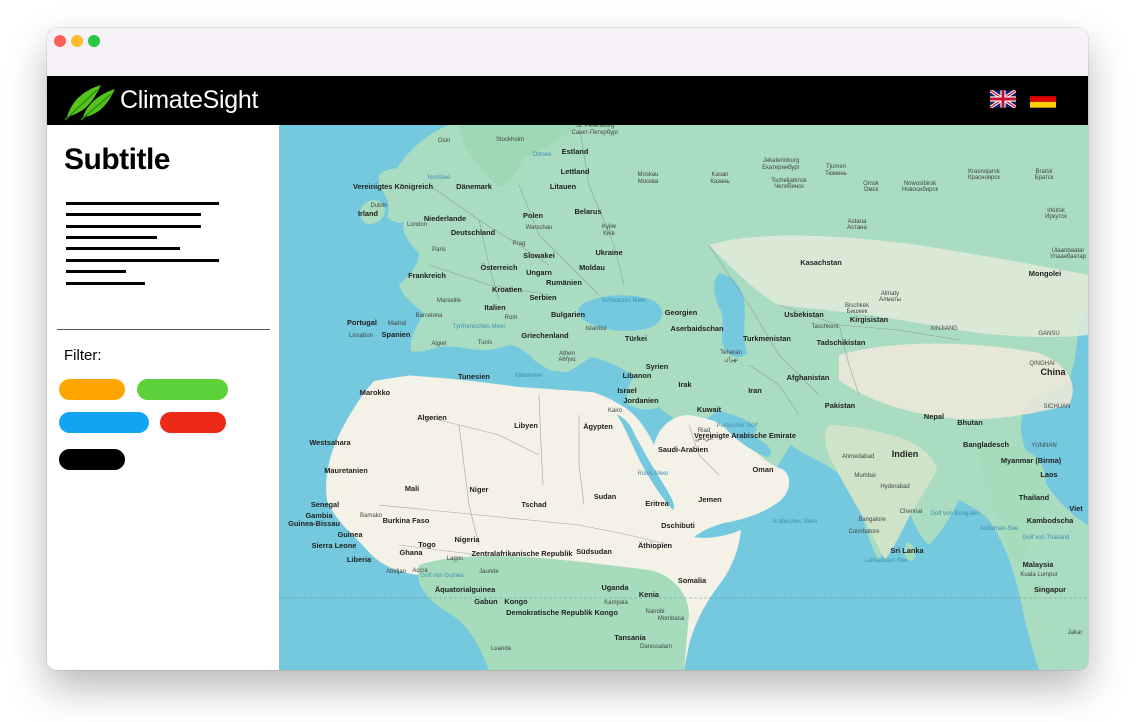  What do you see at coordinates (519, 244) in the screenshot?
I see `map-label-prag: Prag` at bounding box center [519, 244].